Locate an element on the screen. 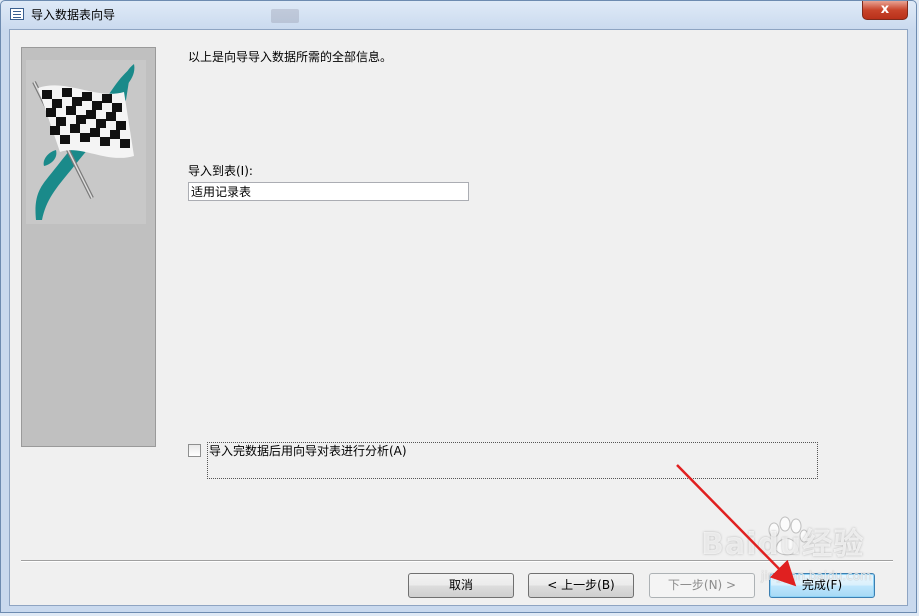 This screenshot has height=616, width=919. baidu-watermark-url: jingyan.baidu.com is located at coordinates (816, 576).